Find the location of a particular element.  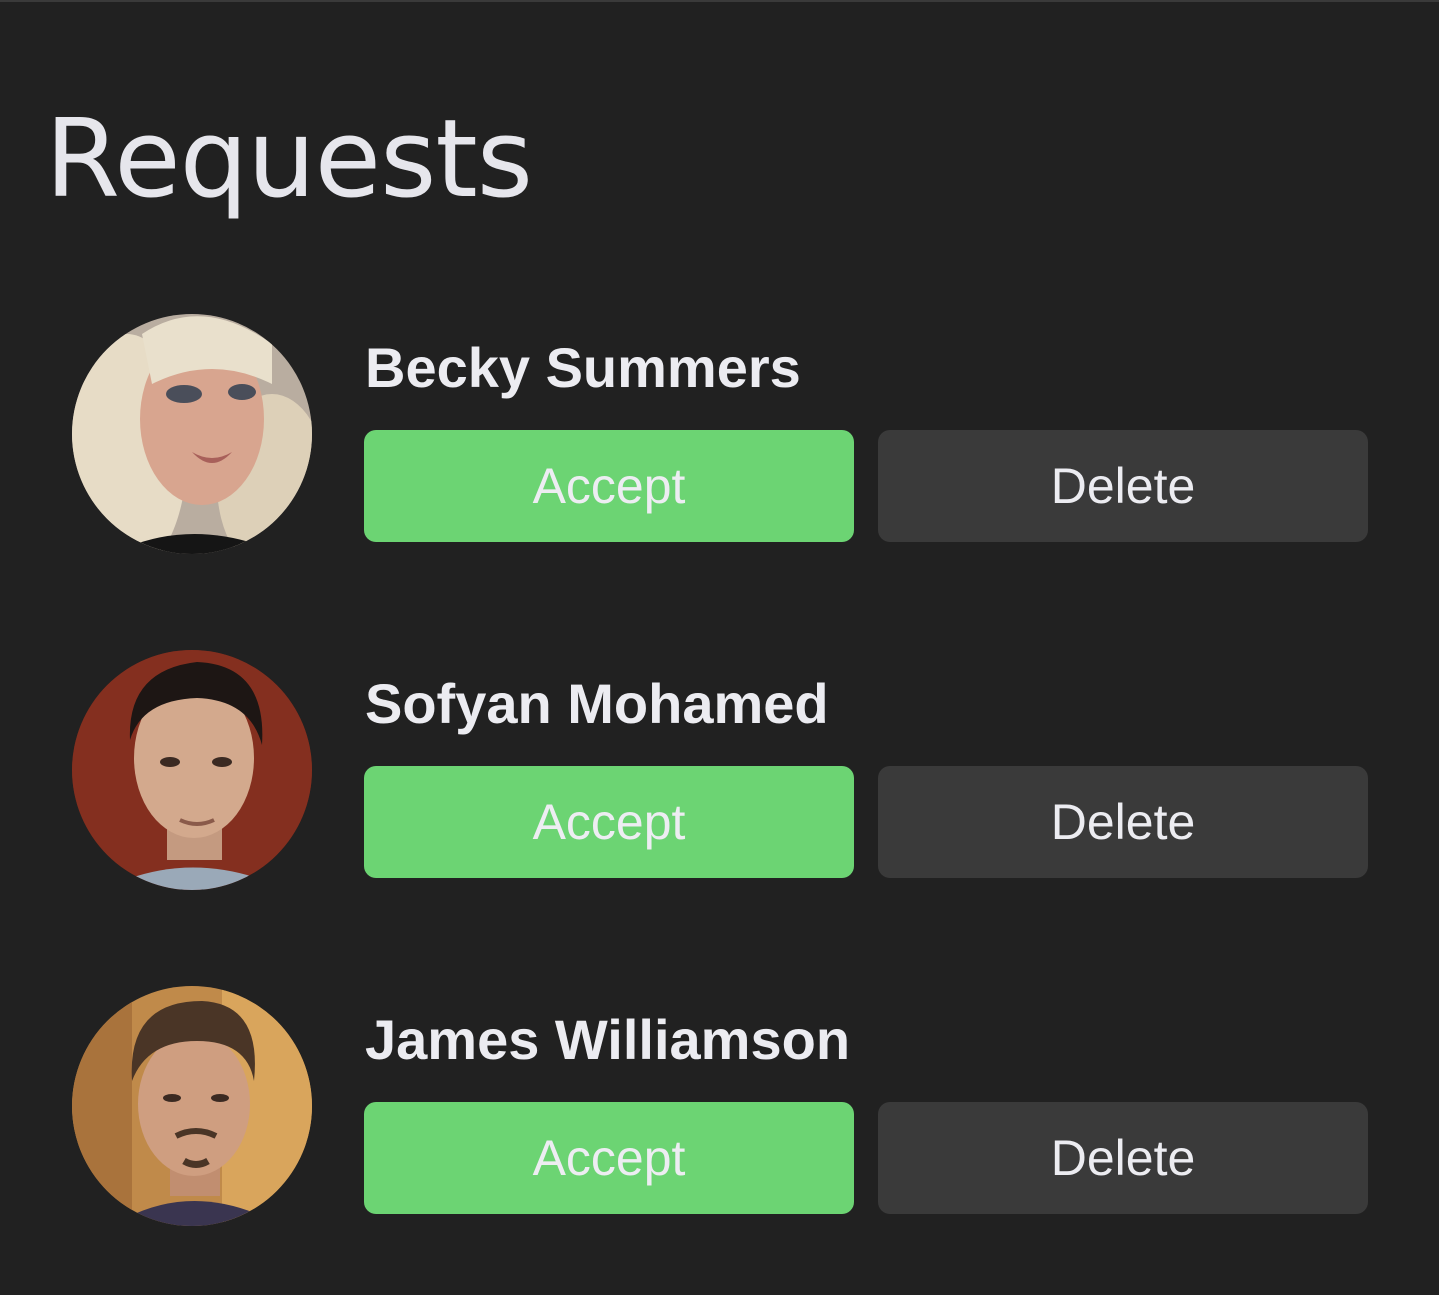

page-title: Requests is located at coordinates (289, 159).